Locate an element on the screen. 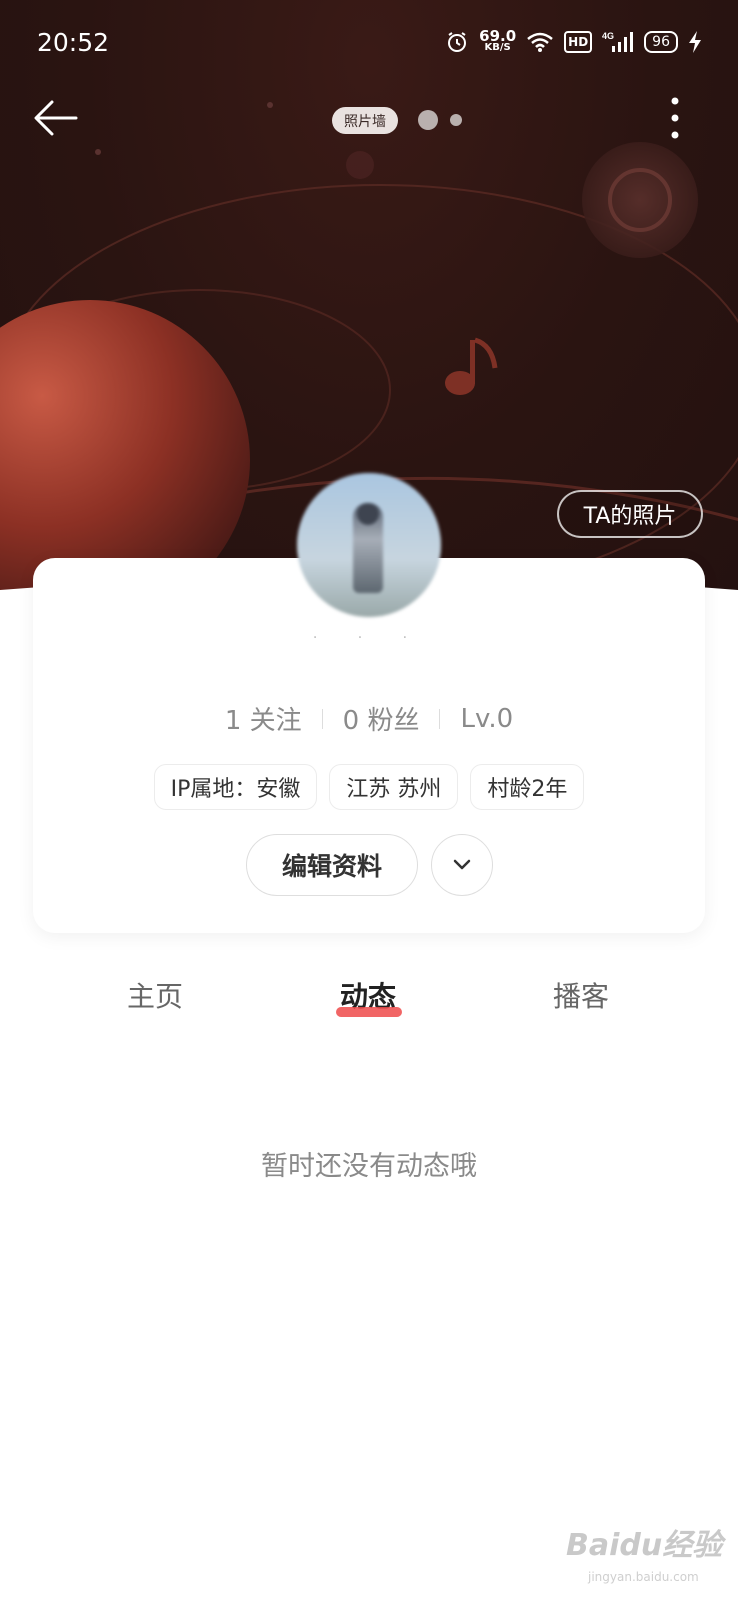 The width and height of the screenshot is (738, 1600). charging-icon is located at coordinates (695, 42).